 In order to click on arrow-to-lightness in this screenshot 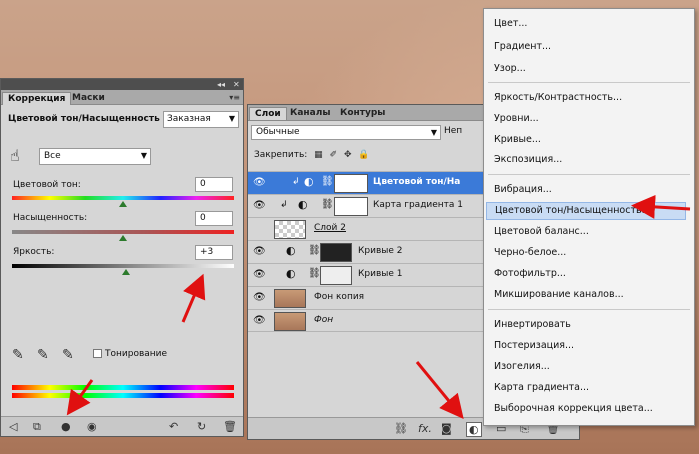, I will do `click(193, 298)`.